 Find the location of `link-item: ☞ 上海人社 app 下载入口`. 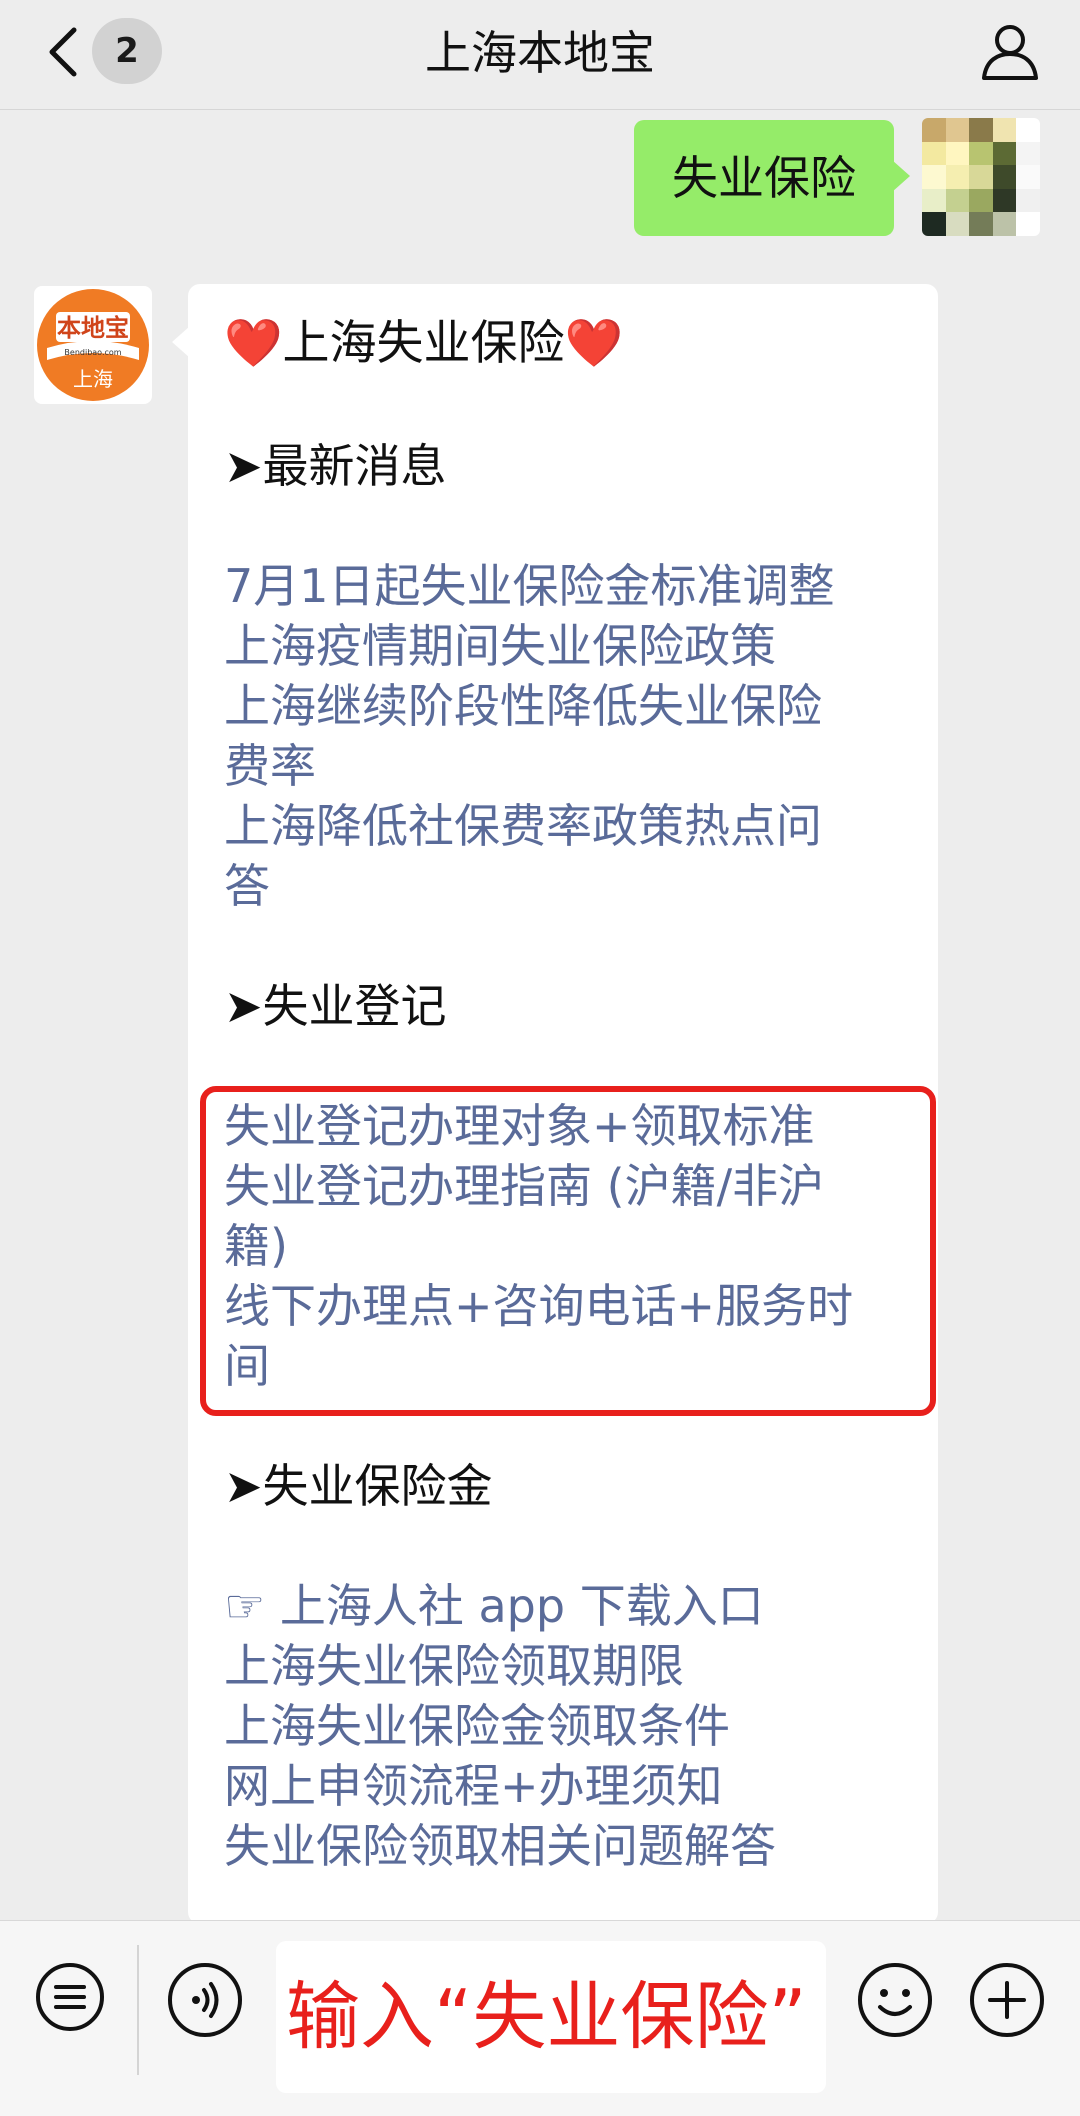

link-item: ☞ 上海人社 app 下载入口 is located at coordinates (564, 1606).